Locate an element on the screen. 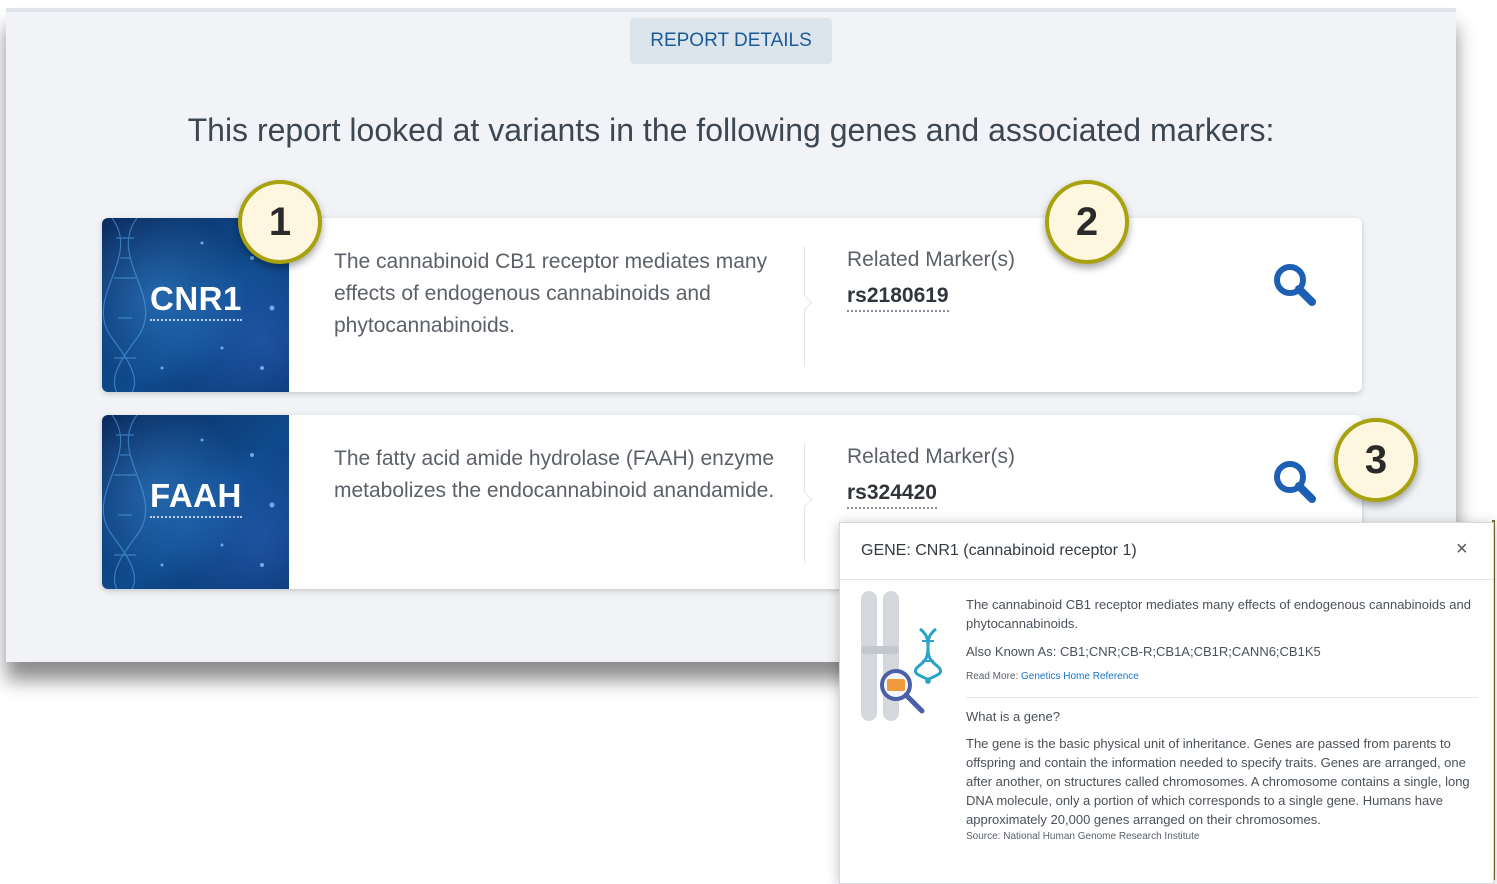  read-more-label: Read More: is located at coordinates (992, 676).